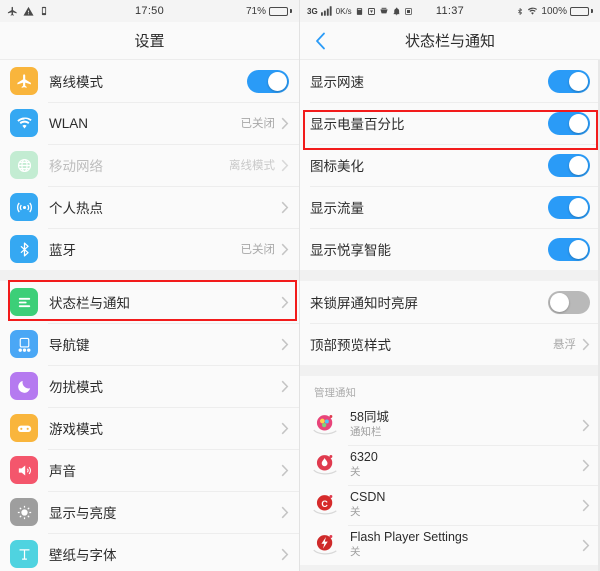  What do you see at coordinates (149, 512) in the screenshot?
I see `sidebar-item-display-brightness: 显示与亮度` at bounding box center [149, 512].